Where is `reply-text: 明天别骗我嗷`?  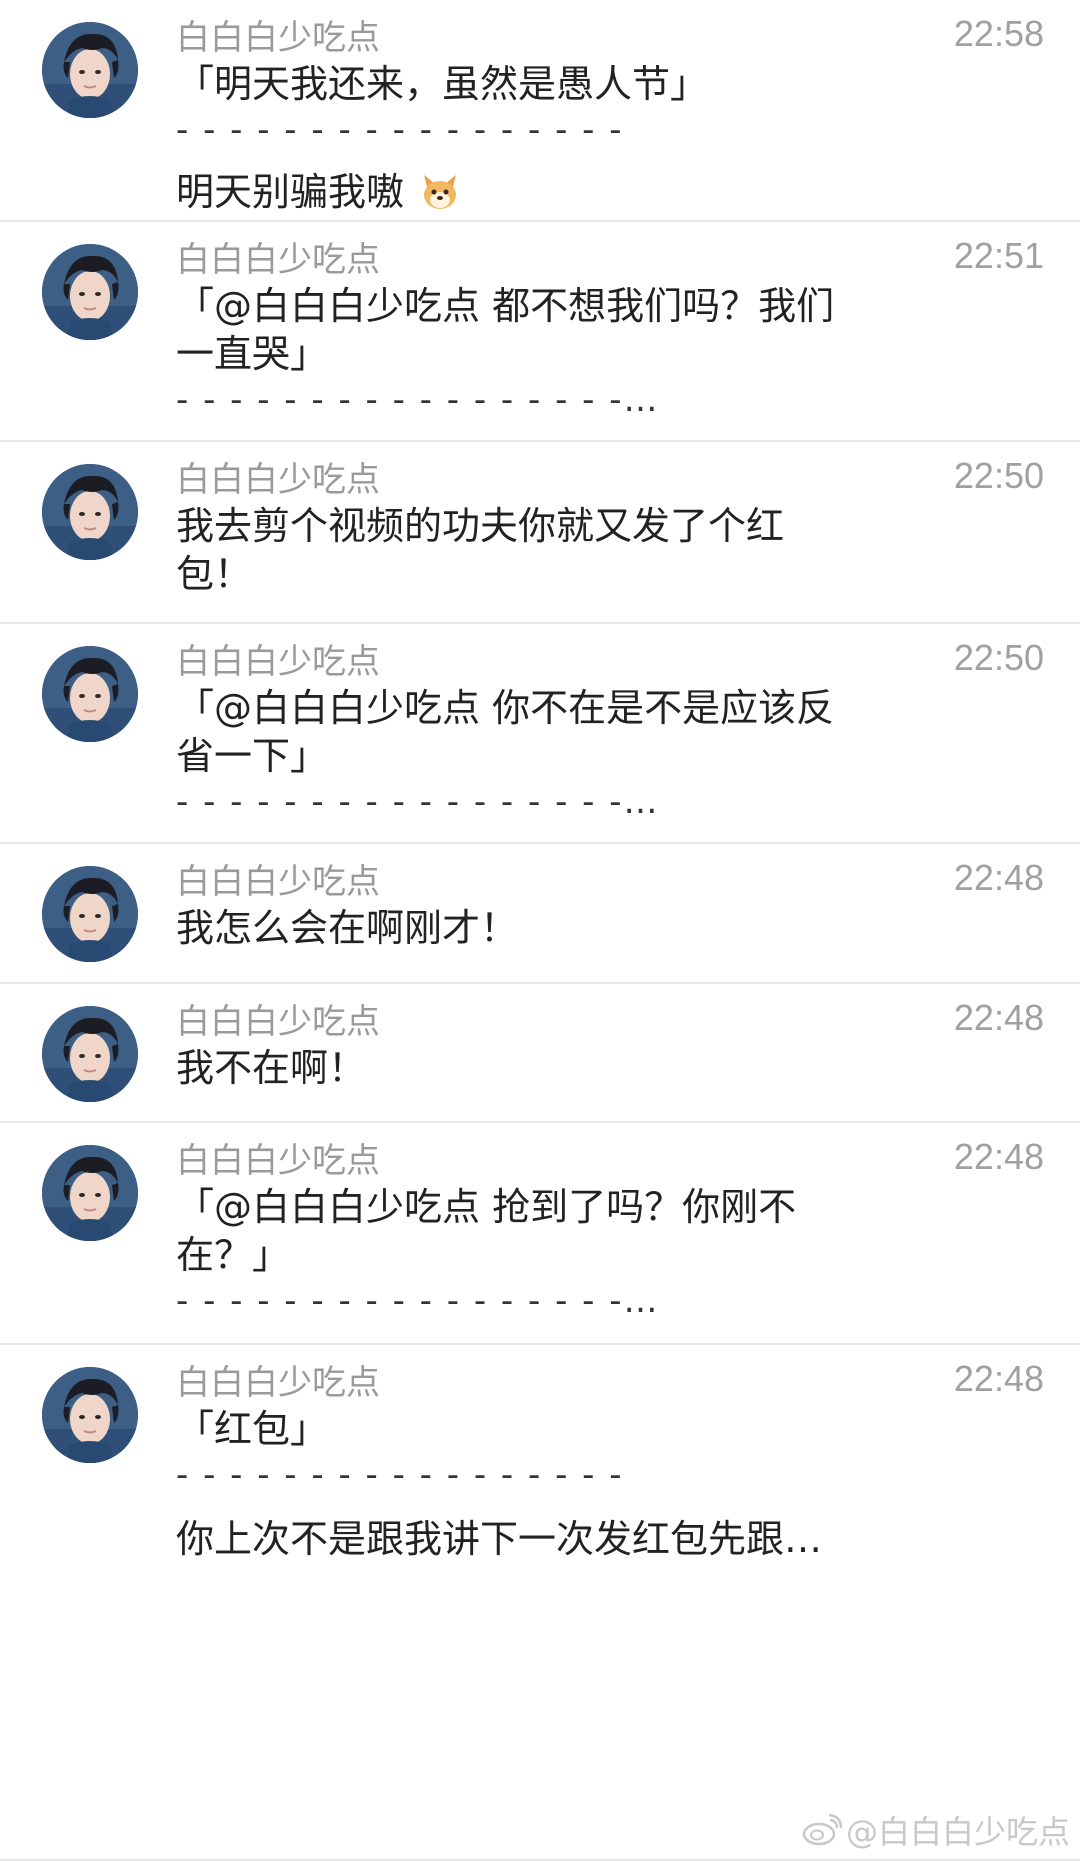
reply-text: 明天别骗我嗷 is located at coordinates (546, 192).